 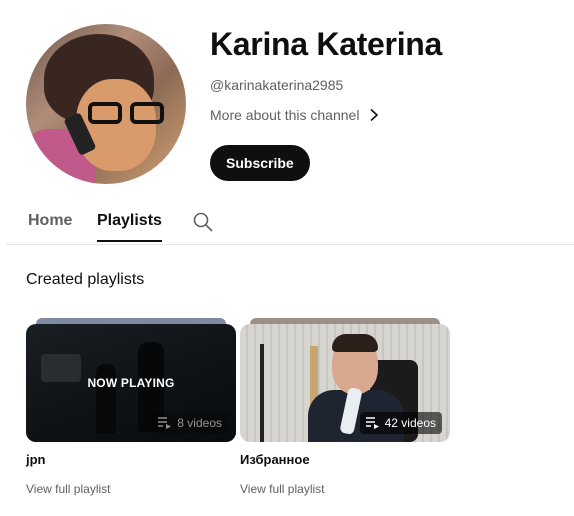 I want to click on playlist-thumbnail: NOW PLAYING 8 videos, so click(x=131, y=383).